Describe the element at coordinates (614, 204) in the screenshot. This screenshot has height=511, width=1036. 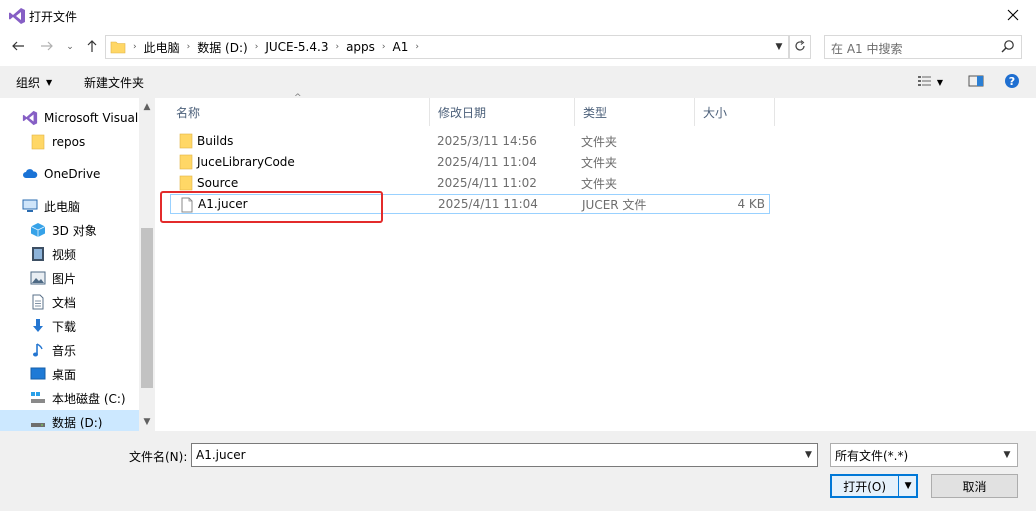
I see `file-type: JUCER 文件` at that location.